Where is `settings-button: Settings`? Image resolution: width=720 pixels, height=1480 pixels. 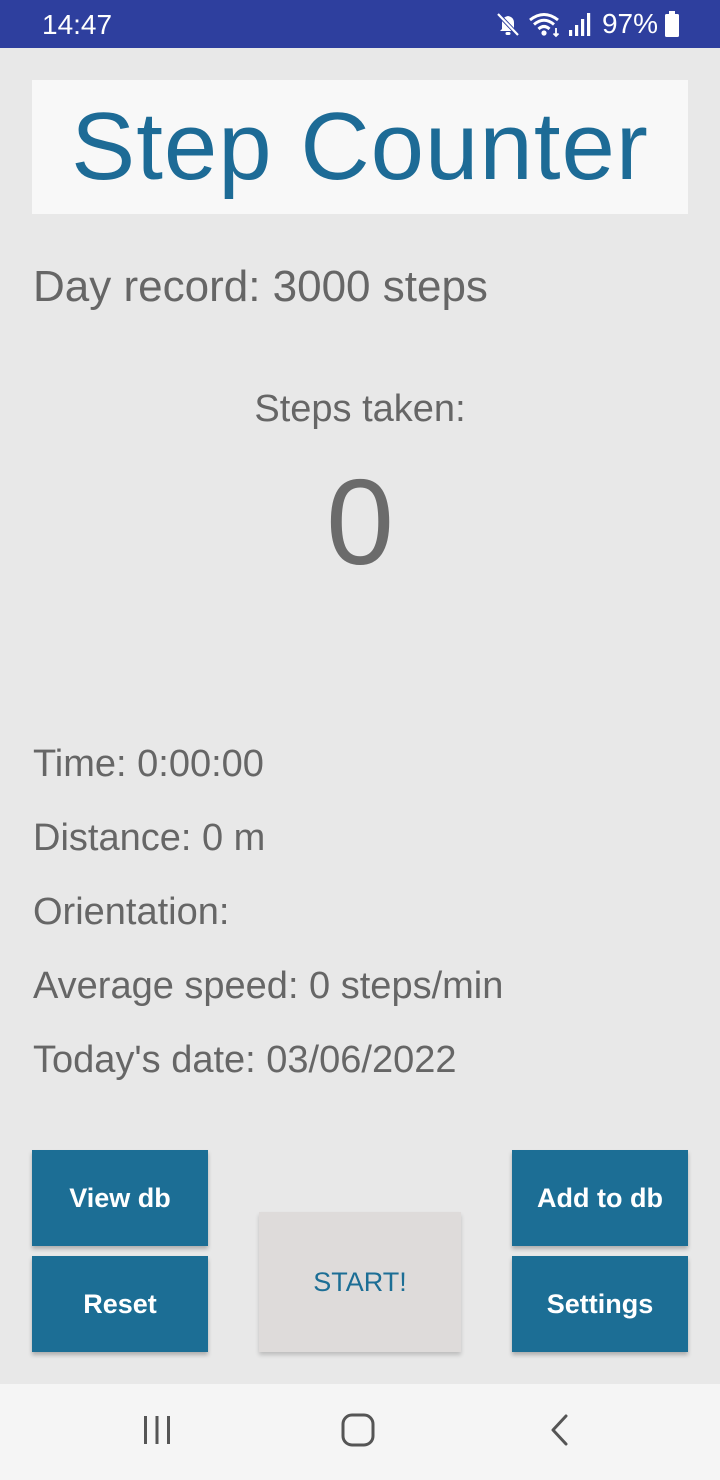 settings-button: Settings is located at coordinates (600, 1304).